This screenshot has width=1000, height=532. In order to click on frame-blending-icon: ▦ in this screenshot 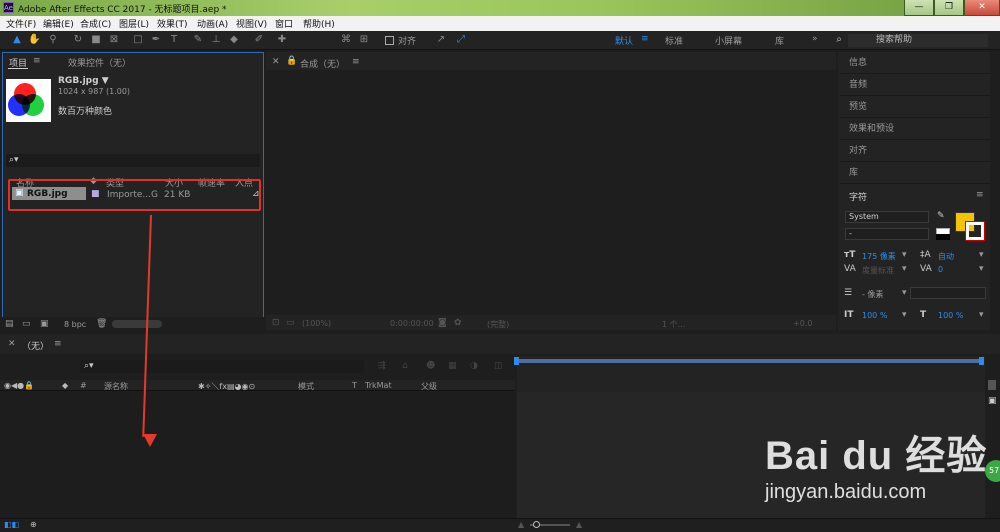, I will do `click(452, 366)`.